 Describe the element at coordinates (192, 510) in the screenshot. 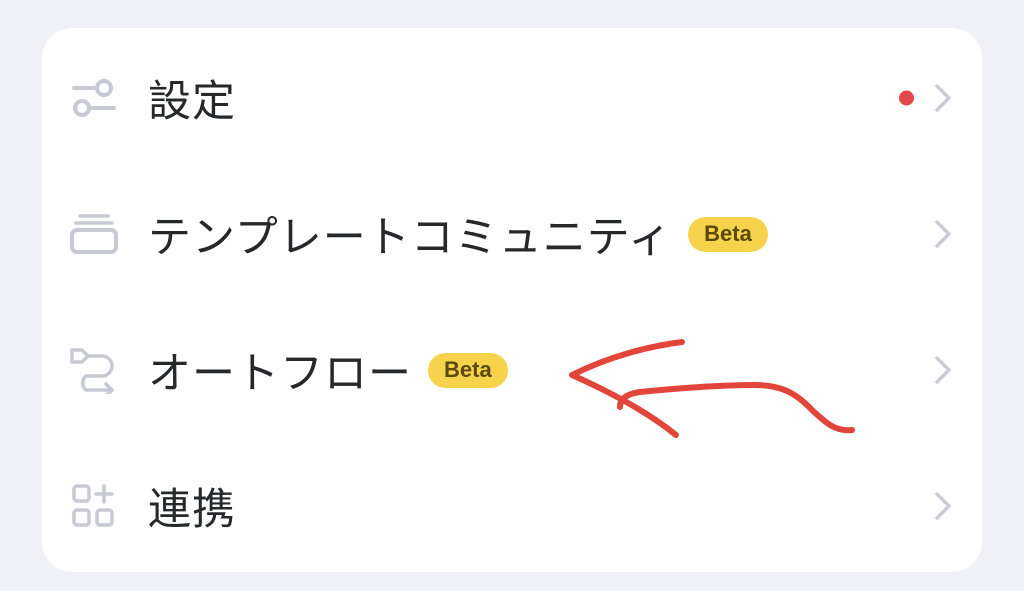

I see `menu-item-label: 連携` at that location.